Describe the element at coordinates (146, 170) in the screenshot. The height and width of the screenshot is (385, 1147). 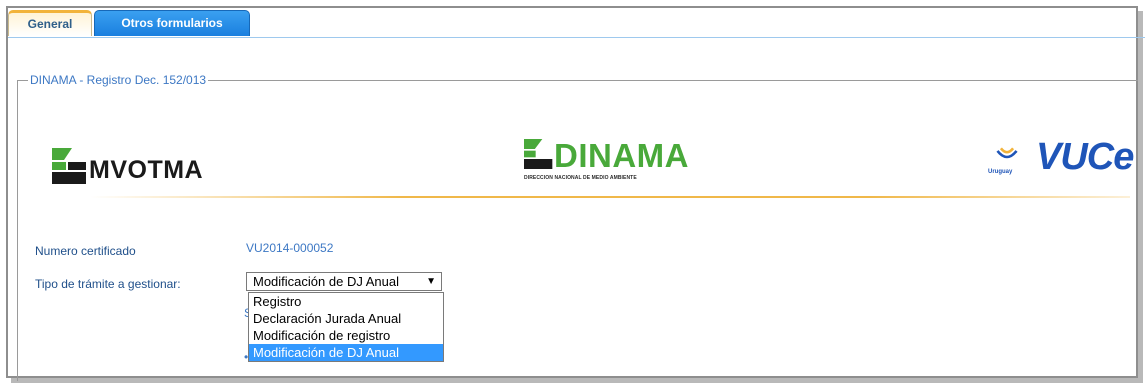
I see `mvotma-text: MVOTMA` at that location.